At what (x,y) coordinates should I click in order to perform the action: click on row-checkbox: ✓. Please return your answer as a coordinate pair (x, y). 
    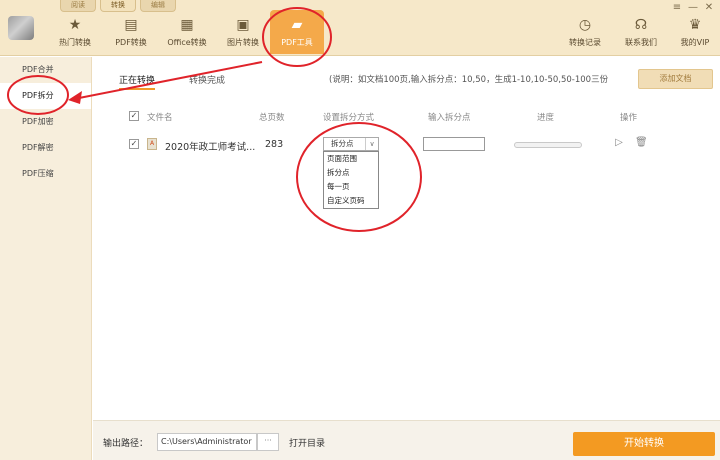
    Looking at the image, I should click on (134, 144).